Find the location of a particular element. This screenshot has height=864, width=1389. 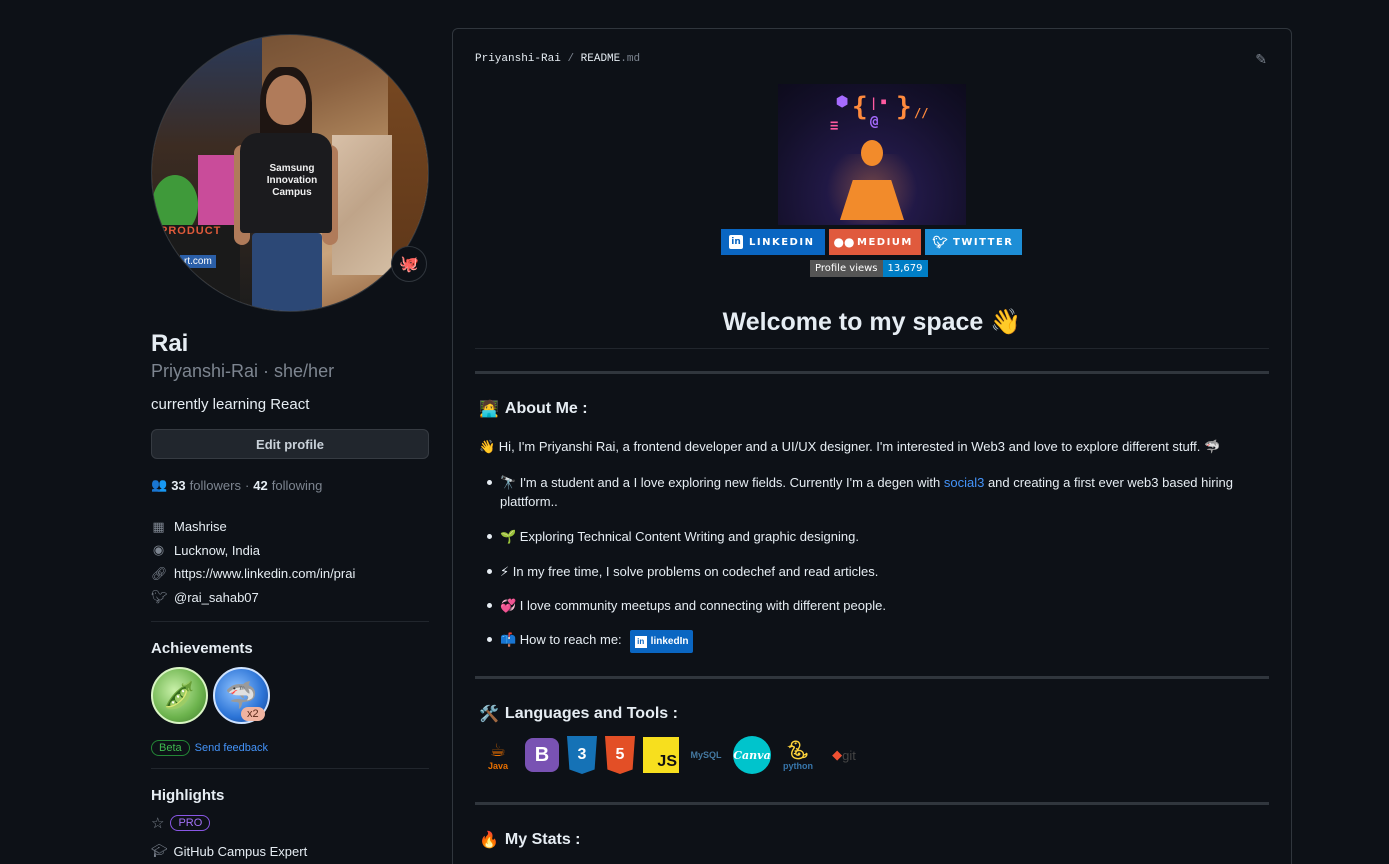

pro-row: ☆ PRO is located at coordinates (290, 823).